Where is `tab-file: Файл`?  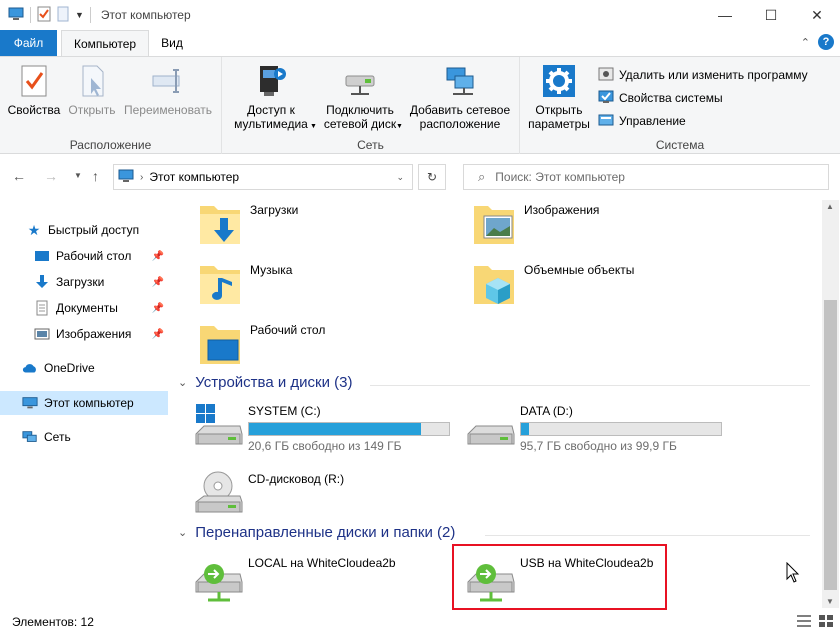 tab-file: Файл is located at coordinates (28, 43).